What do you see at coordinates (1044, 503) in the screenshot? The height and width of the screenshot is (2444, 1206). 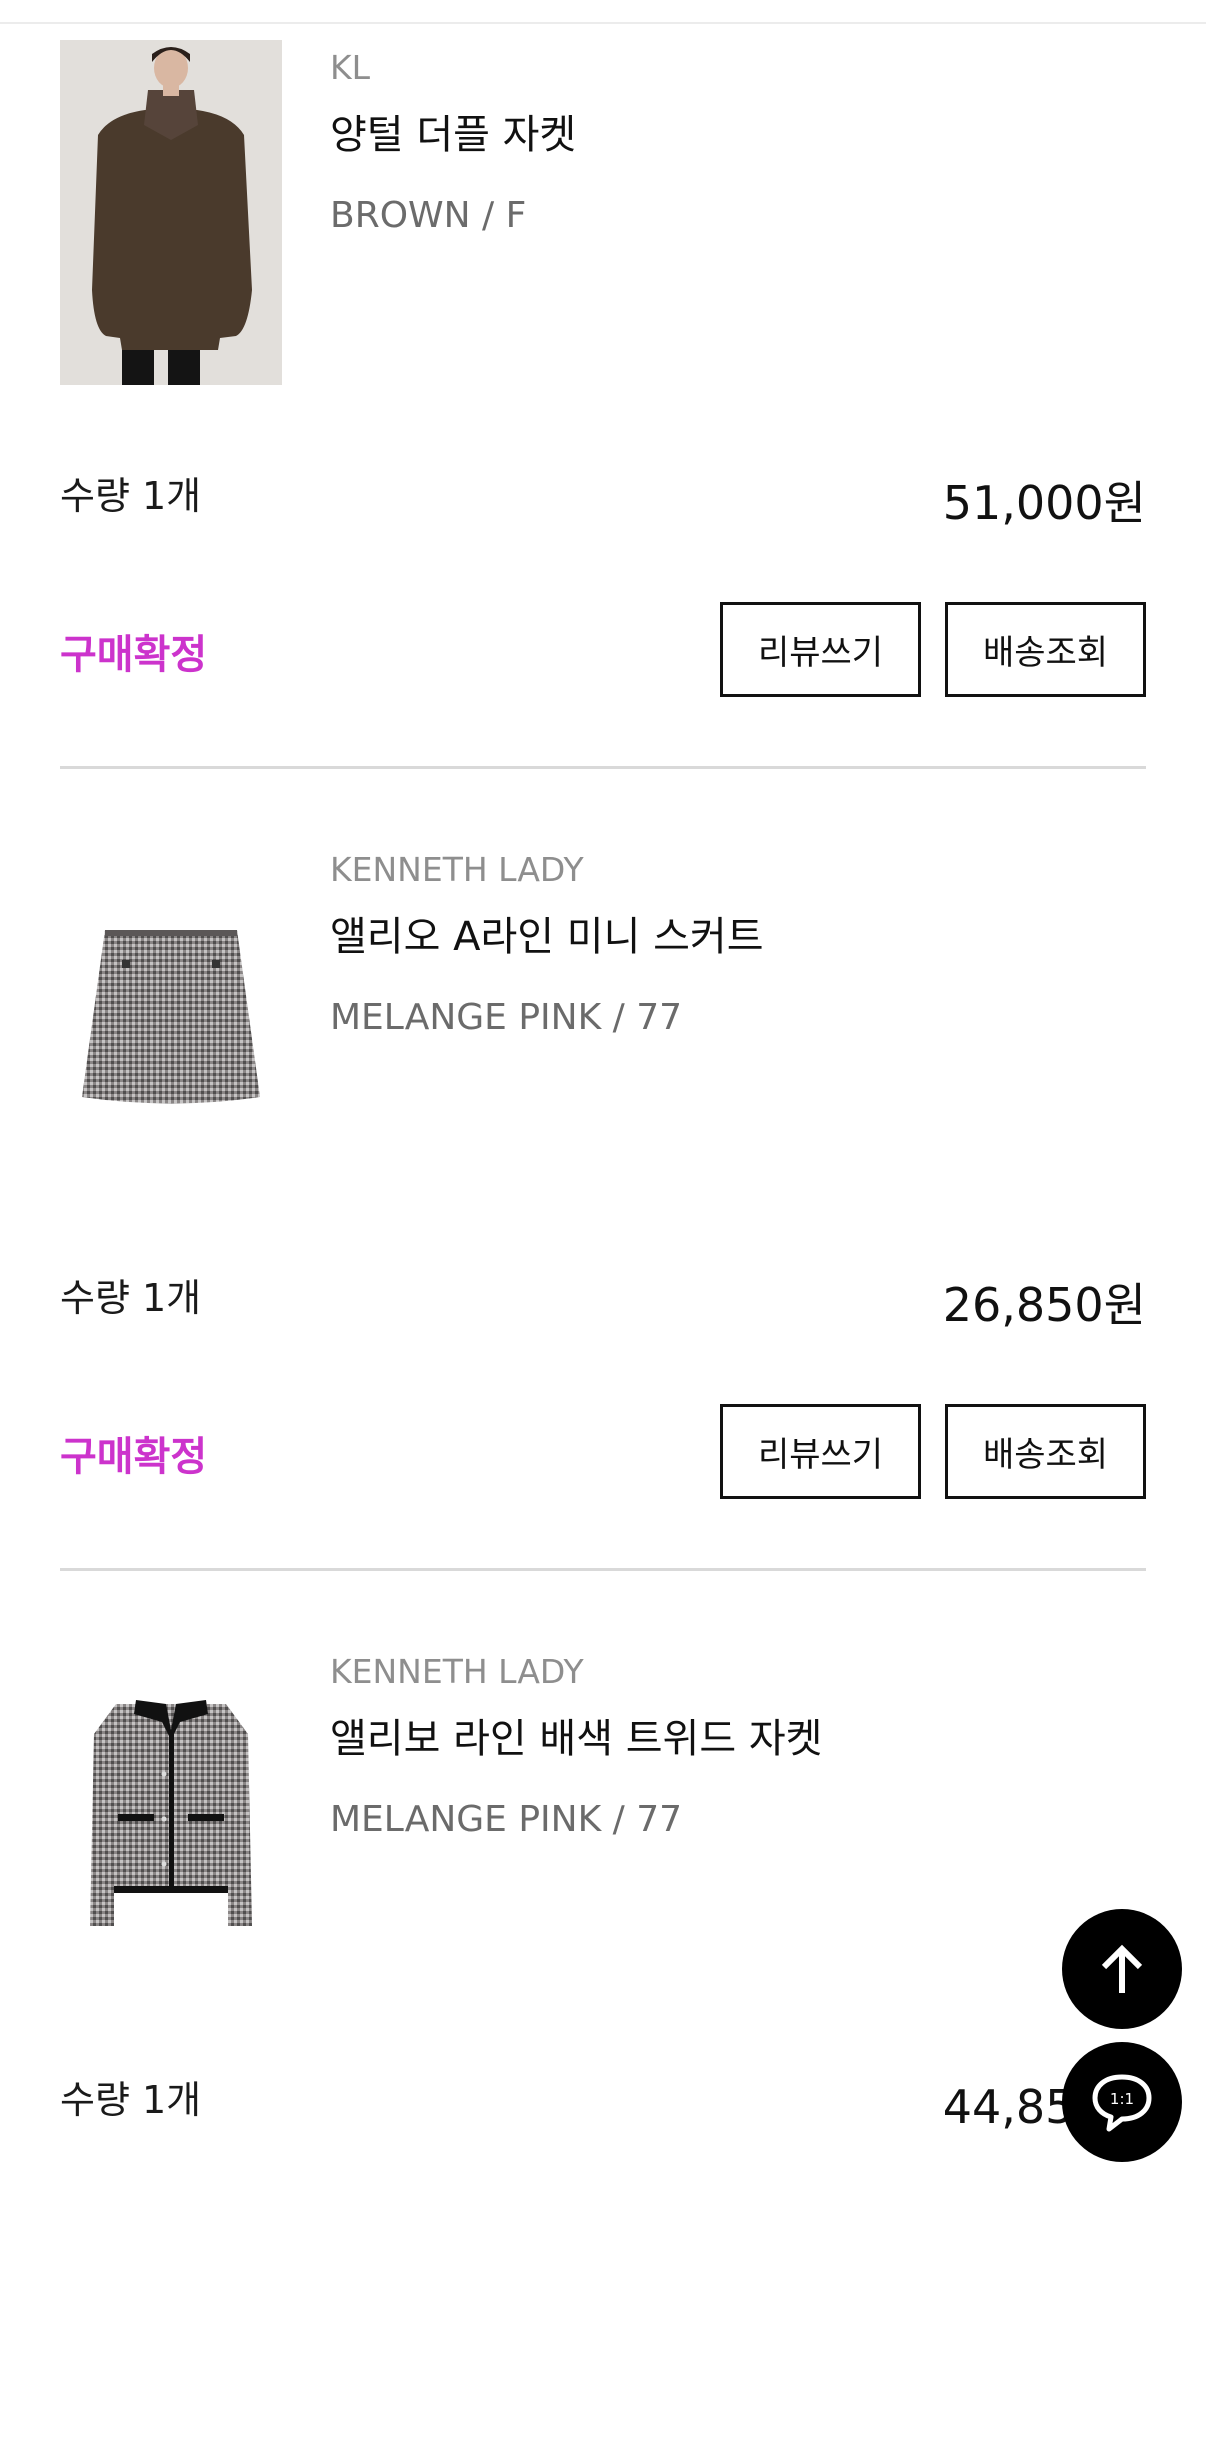 I see `price-label: 51,000원` at bounding box center [1044, 503].